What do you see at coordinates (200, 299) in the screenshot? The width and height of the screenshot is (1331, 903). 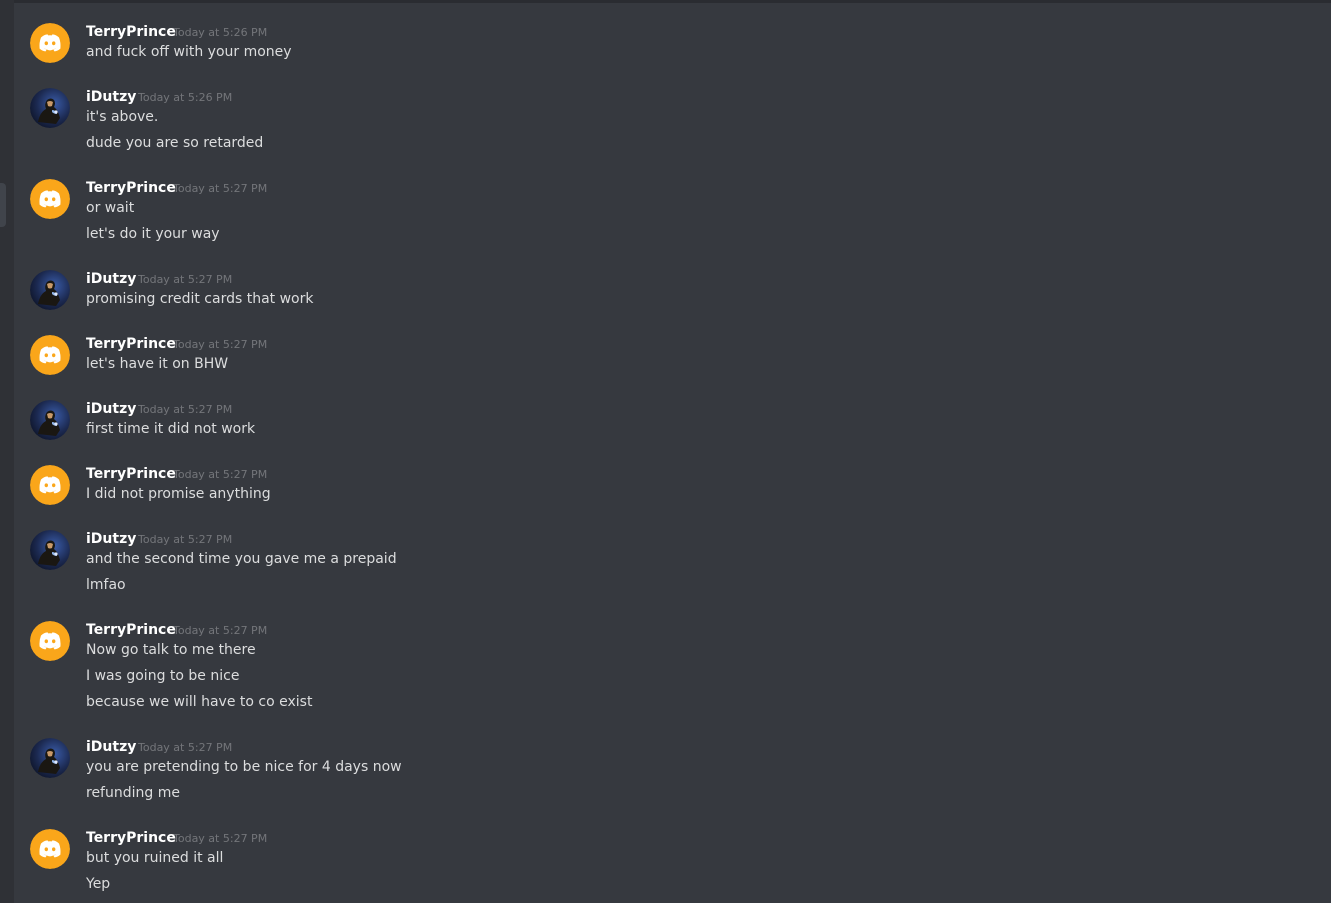 I see `message-text: promising credit cards that work` at bounding box center [200, 299].